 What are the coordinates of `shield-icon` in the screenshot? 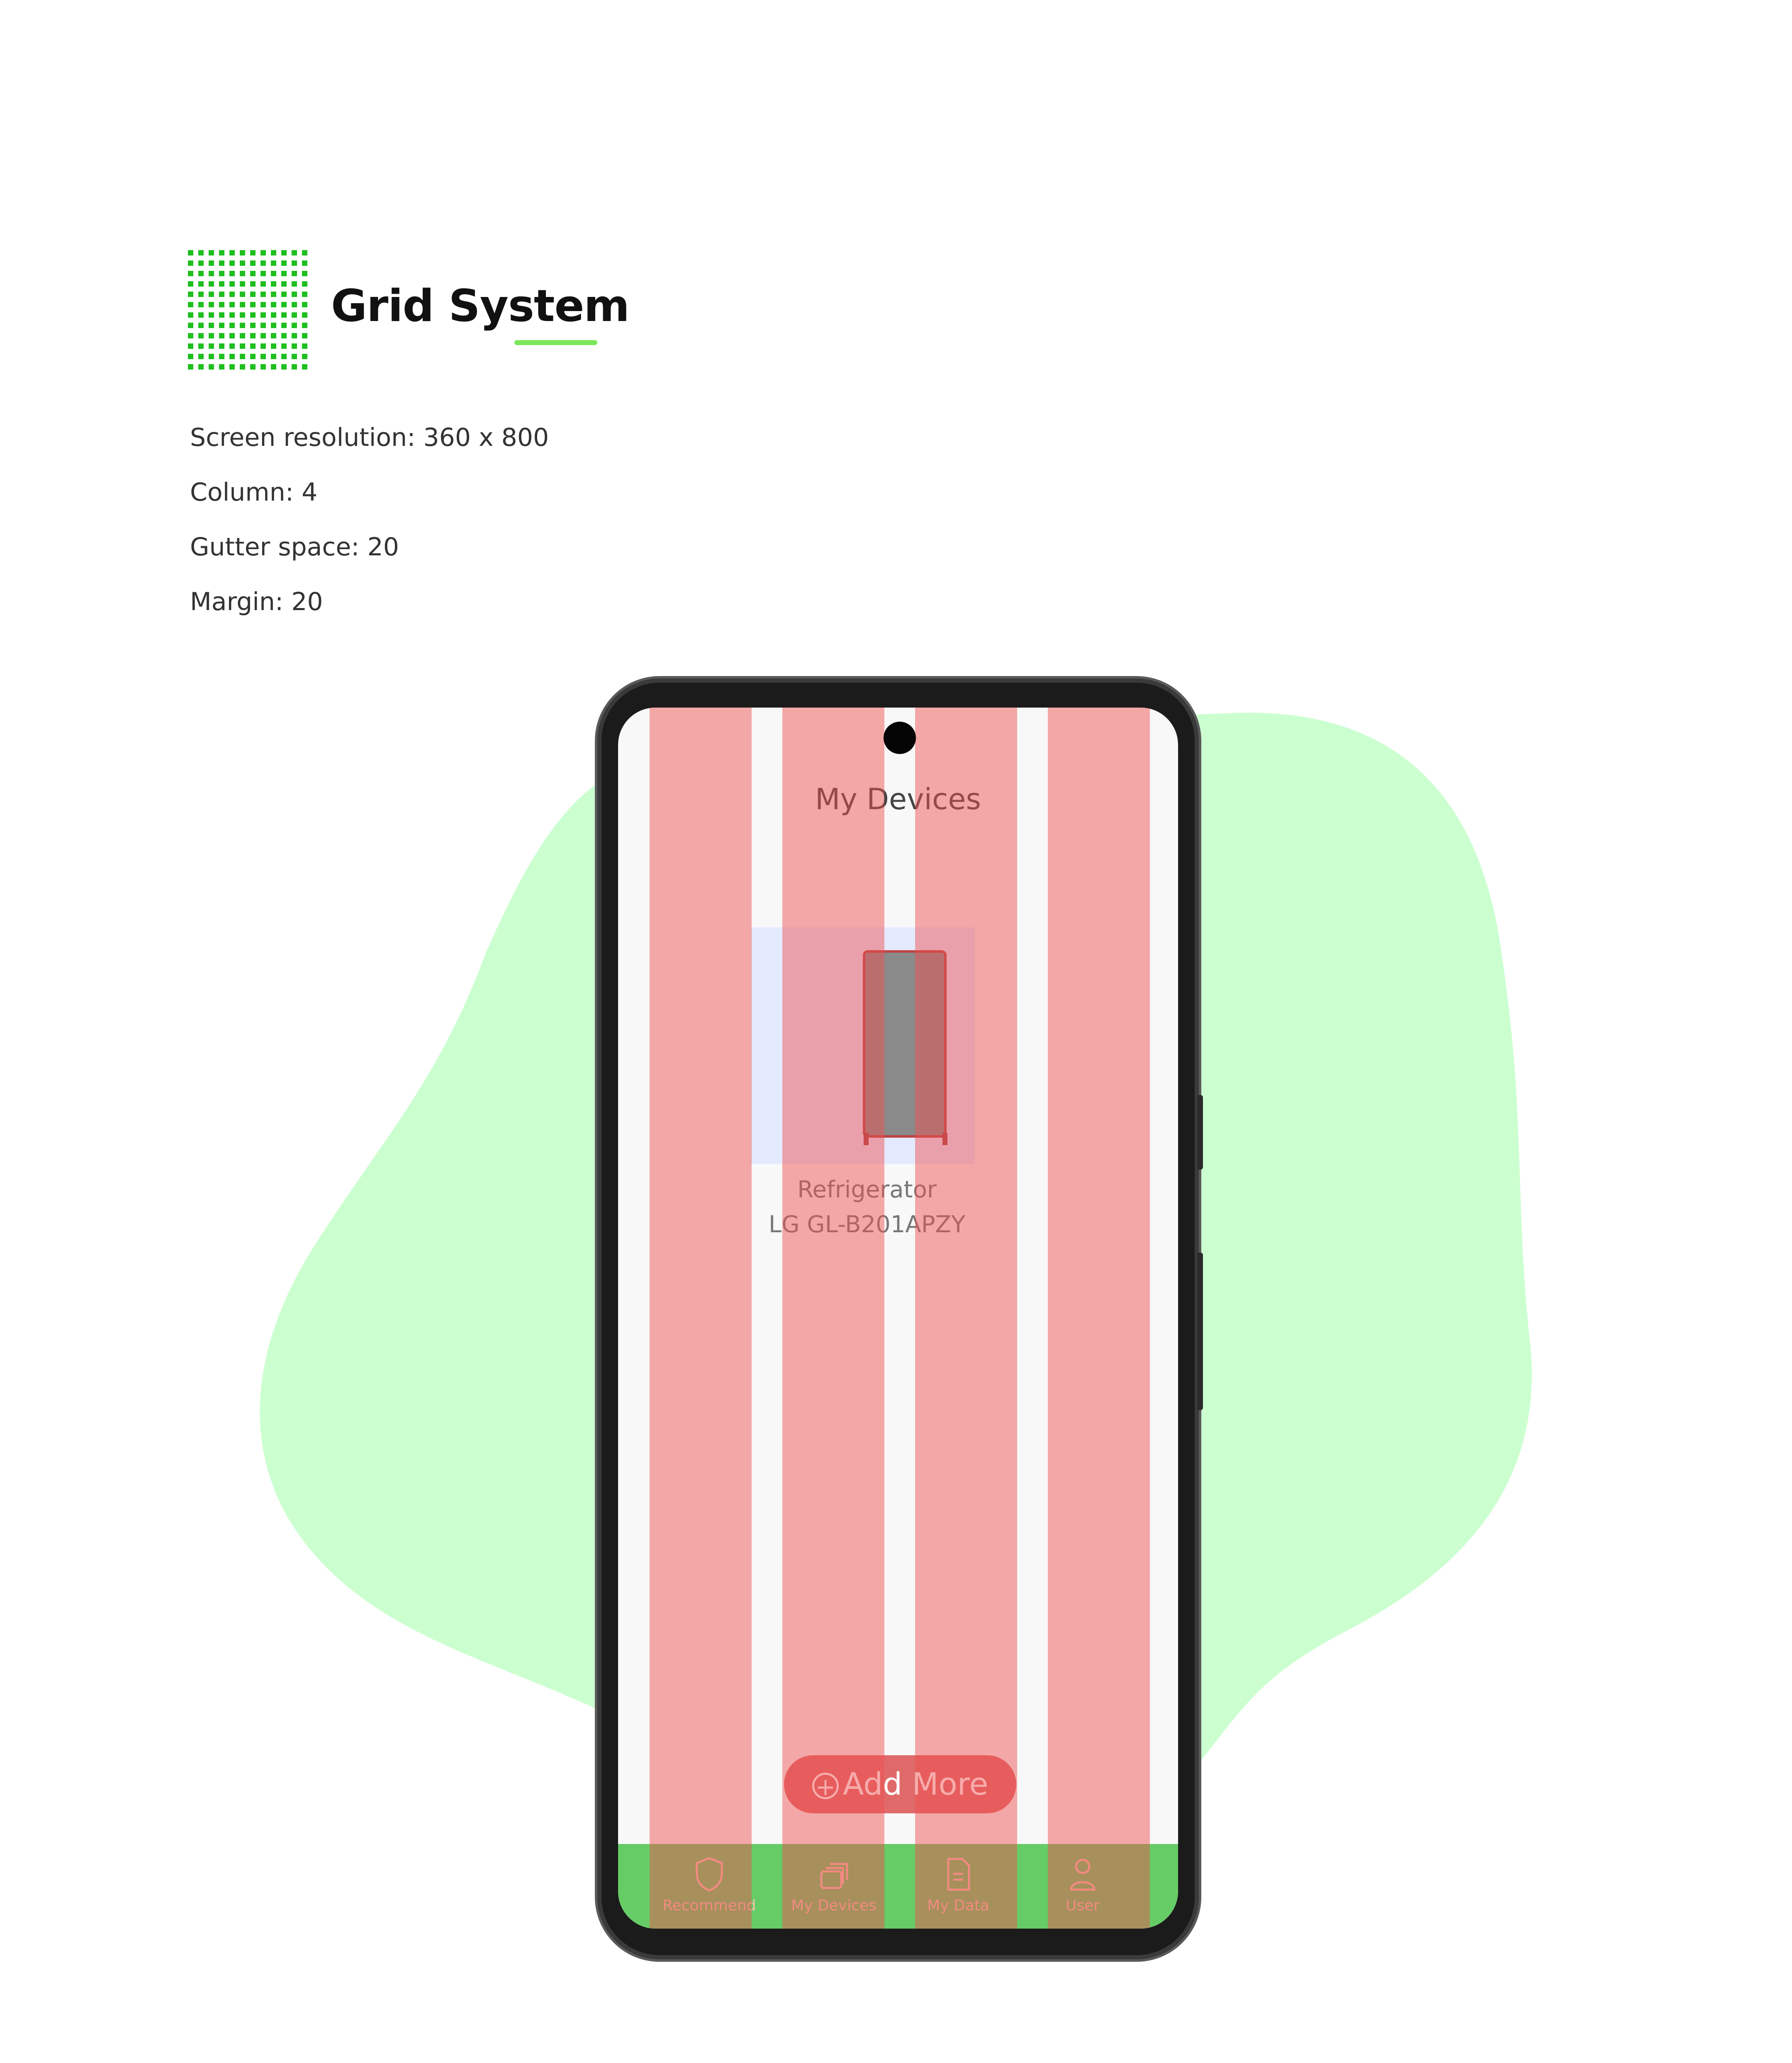 It's located at (709, 1874).